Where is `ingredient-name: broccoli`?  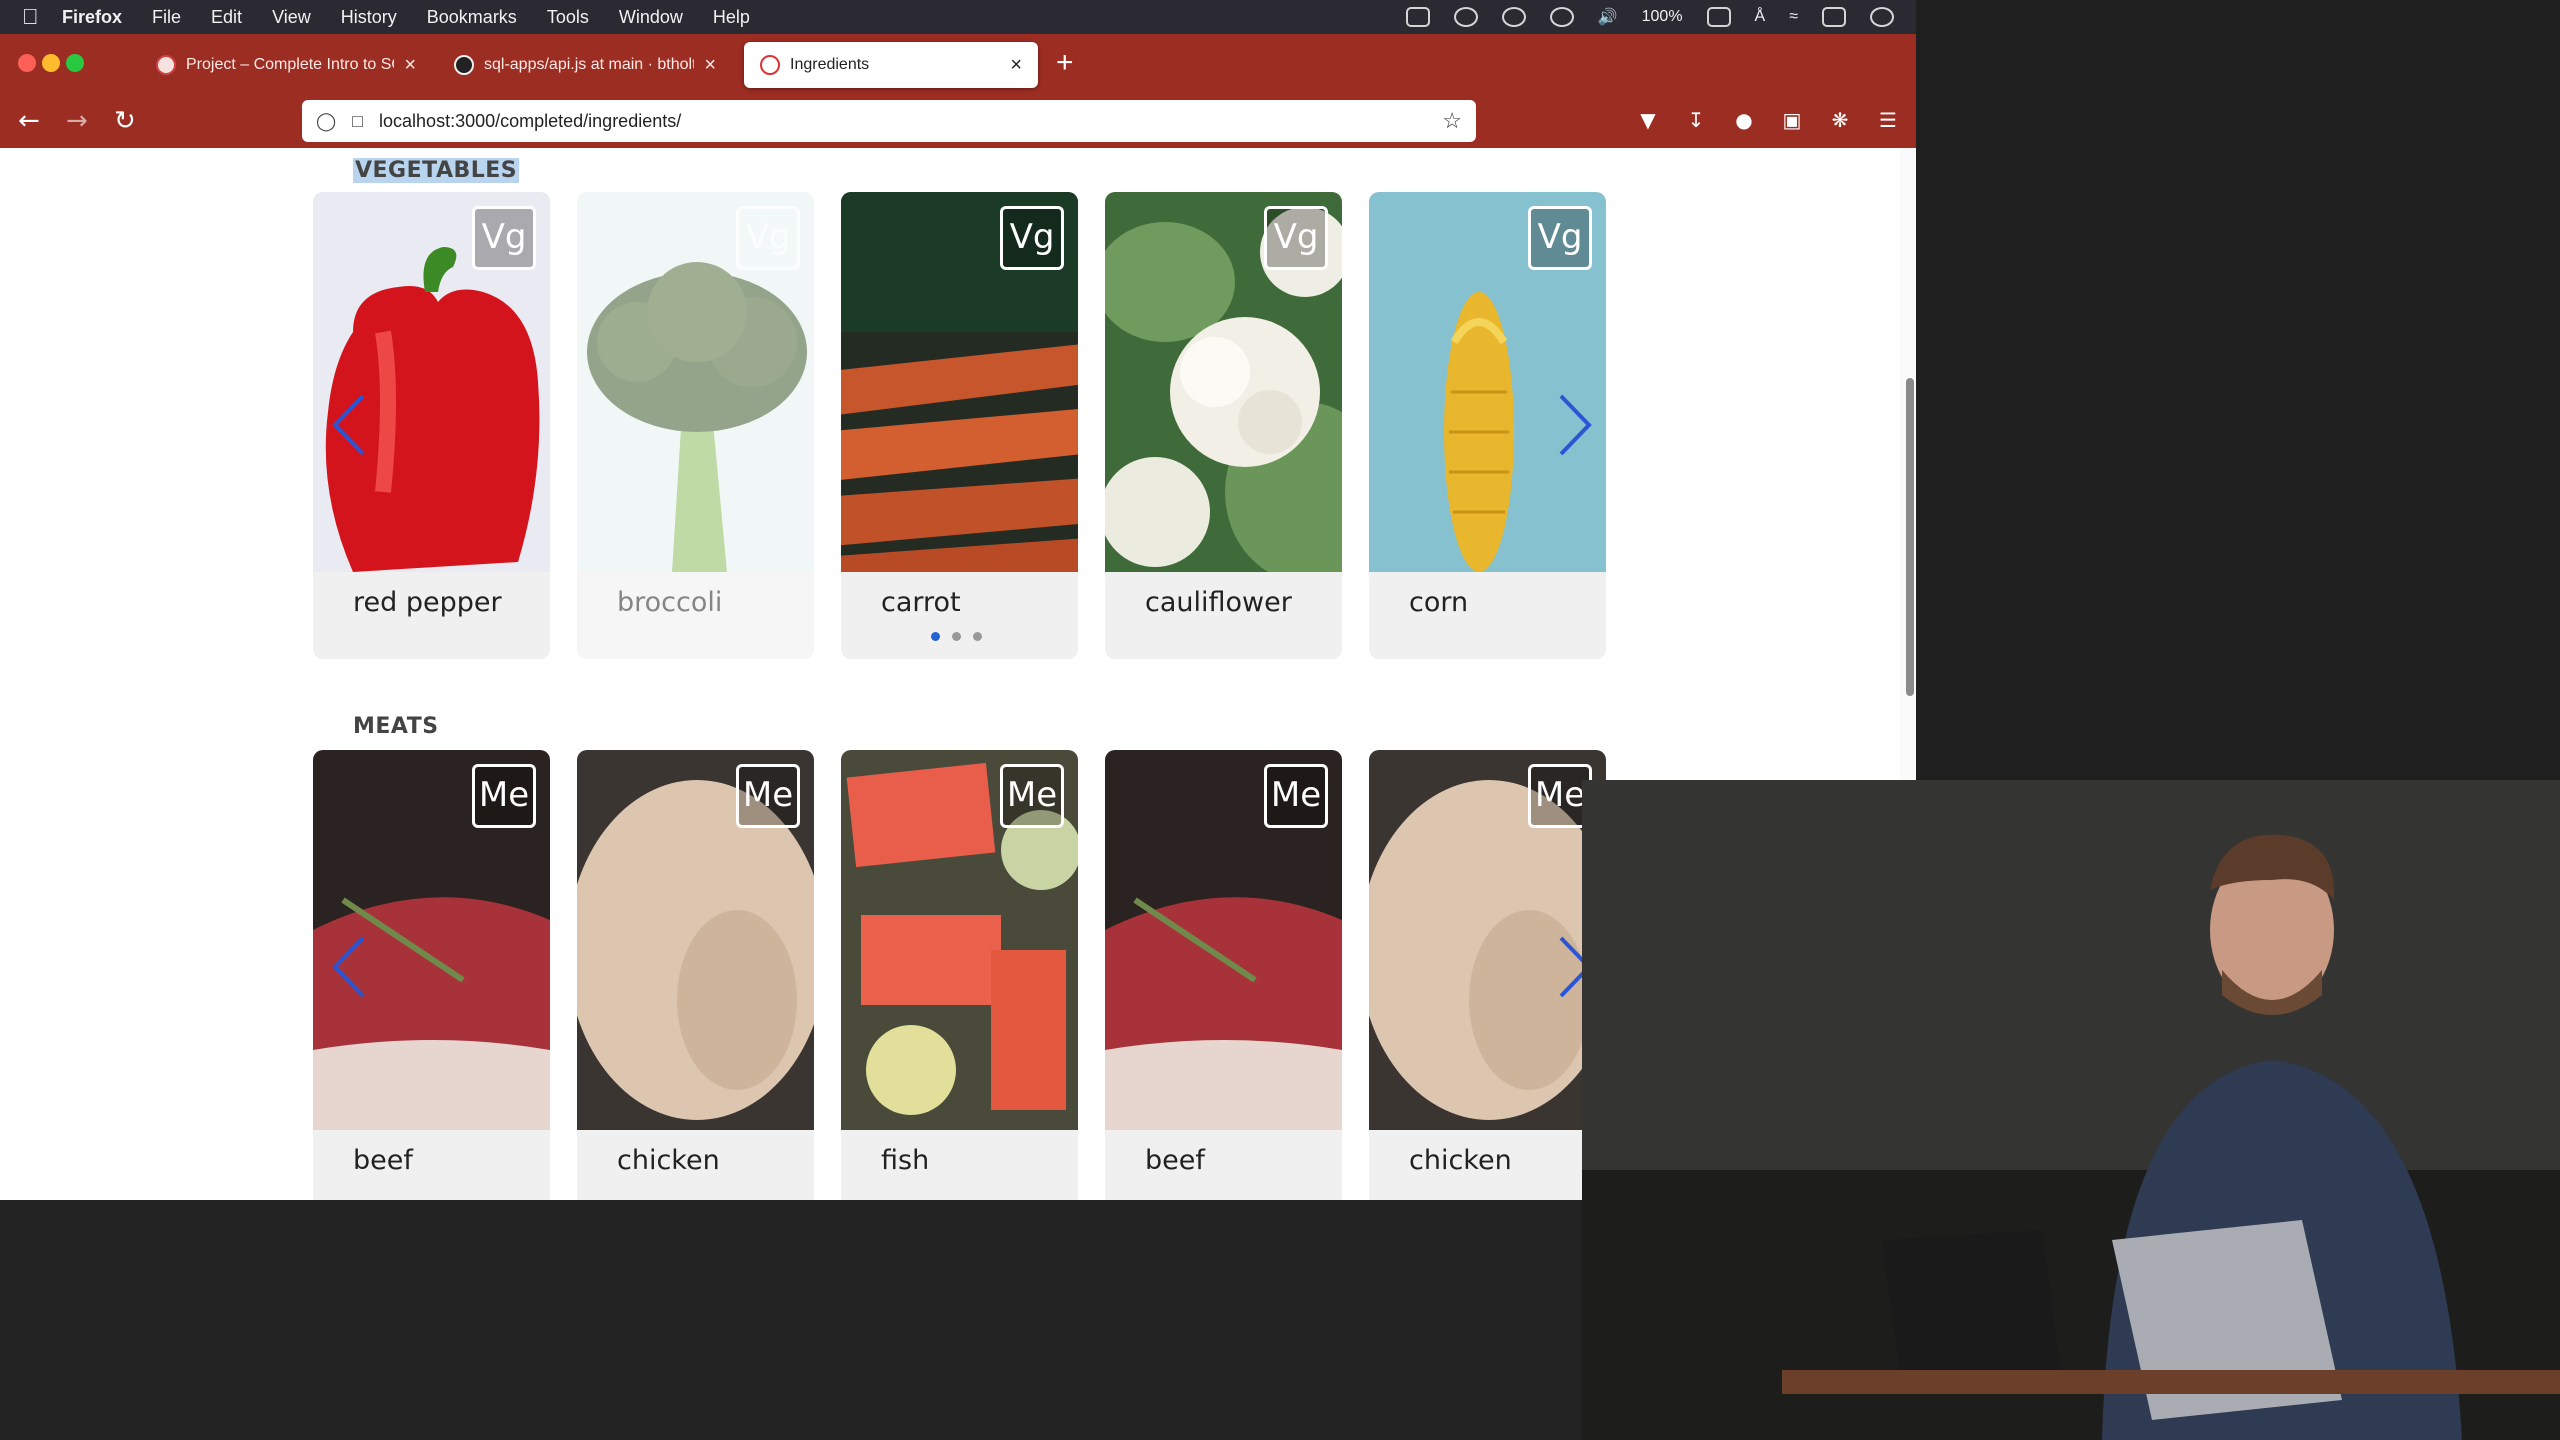
ingredient-name: broccoli is located at coordinates (670, 602).